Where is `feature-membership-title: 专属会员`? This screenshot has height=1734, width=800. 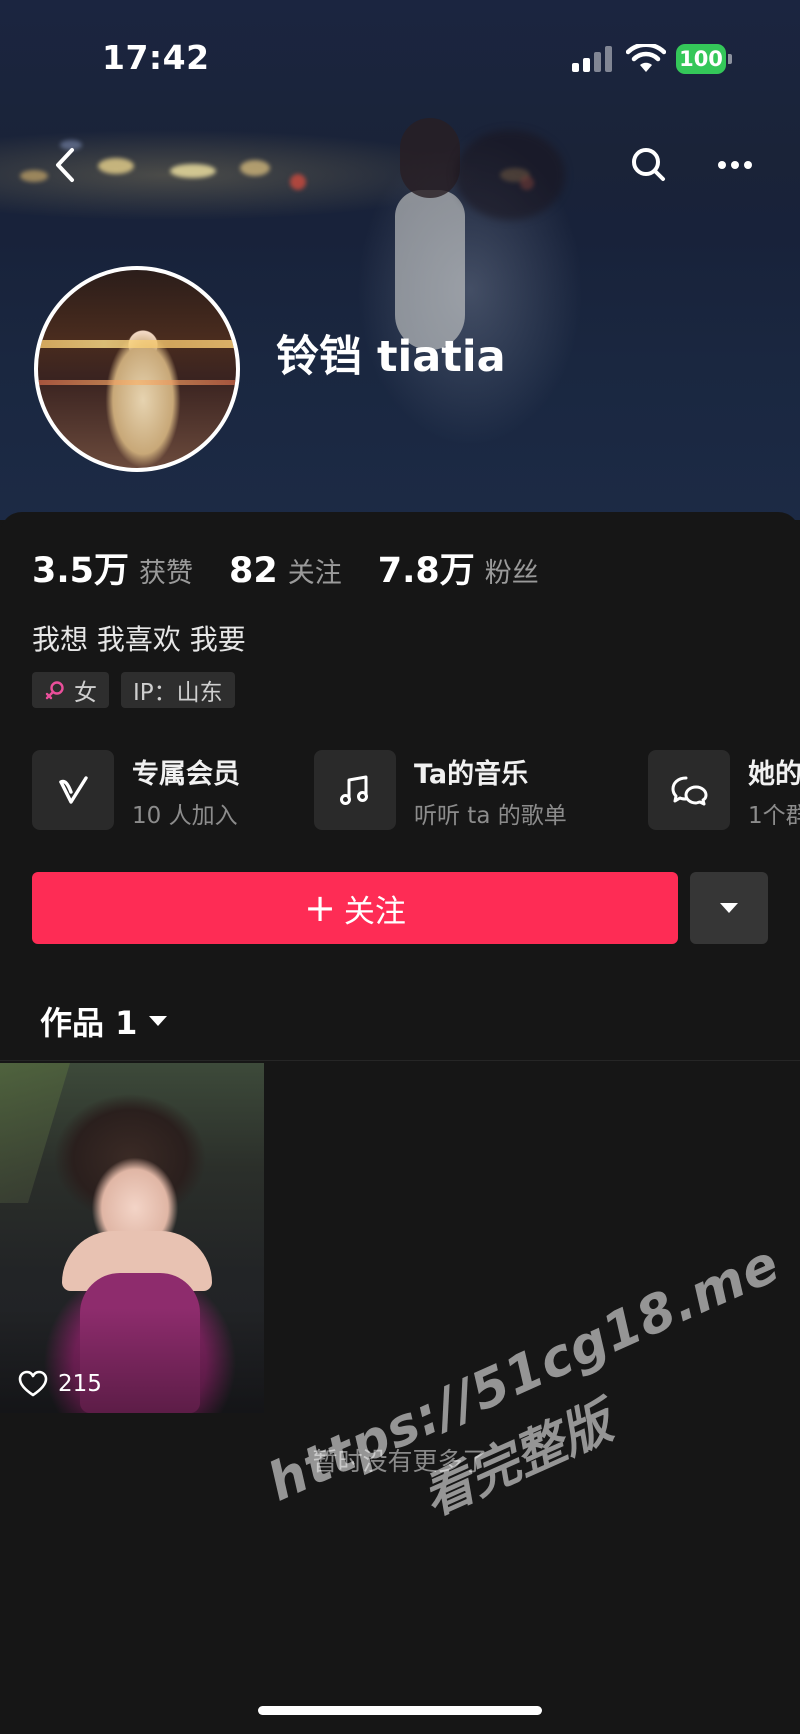
feature-membership-title: 专属会员 is located at coordinates (186, 774).